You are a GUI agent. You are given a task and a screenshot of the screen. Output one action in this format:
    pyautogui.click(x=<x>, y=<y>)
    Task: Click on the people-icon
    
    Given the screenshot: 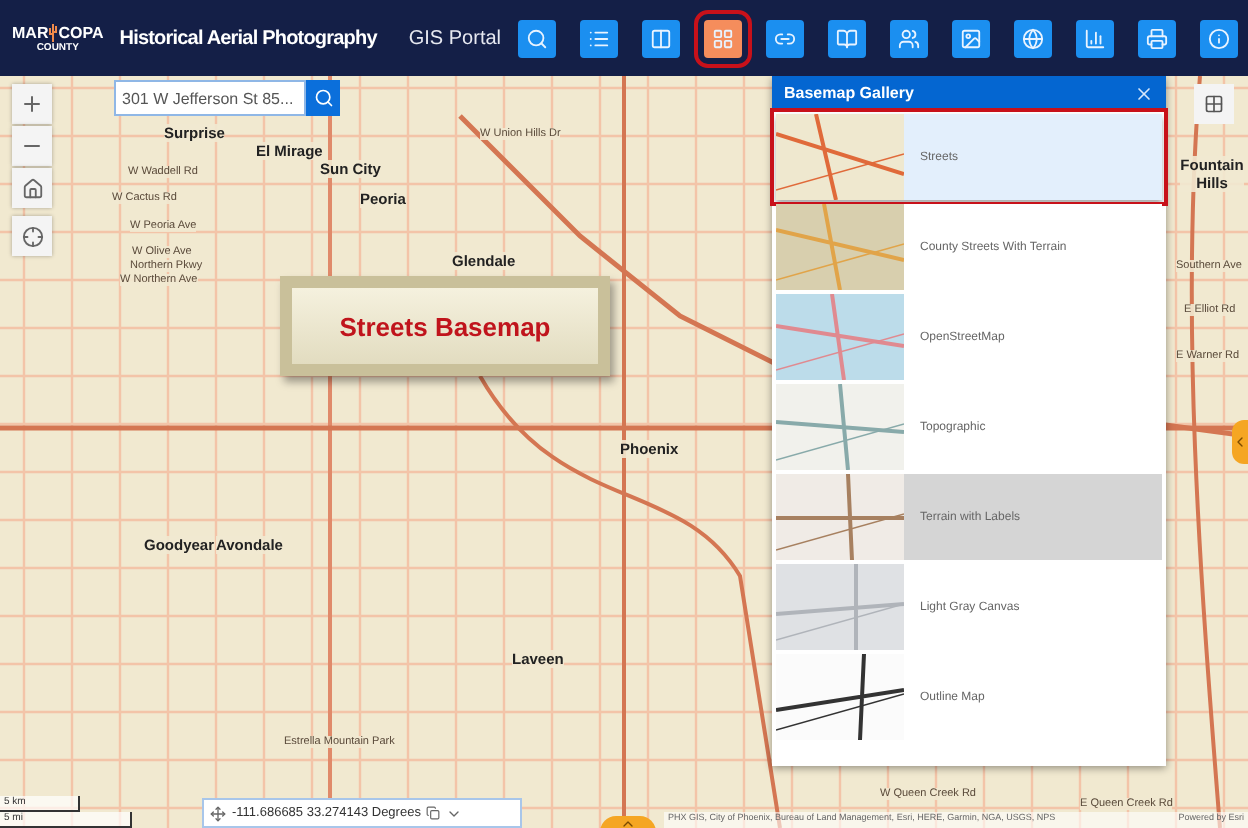 What is the action you would take?
    pyautogui.click(x=908, y=38)
    